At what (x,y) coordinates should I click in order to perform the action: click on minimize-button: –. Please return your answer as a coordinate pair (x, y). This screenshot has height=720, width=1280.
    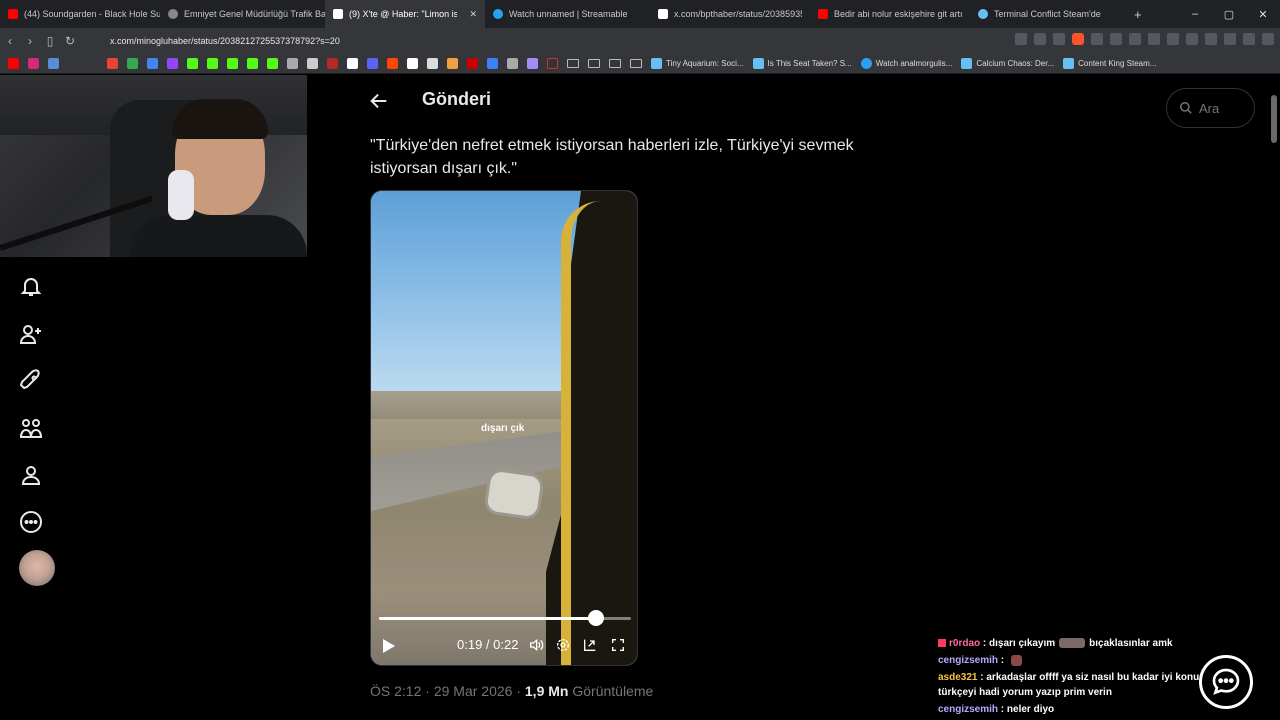
    Looking at the image, I should click on (1195, 14).